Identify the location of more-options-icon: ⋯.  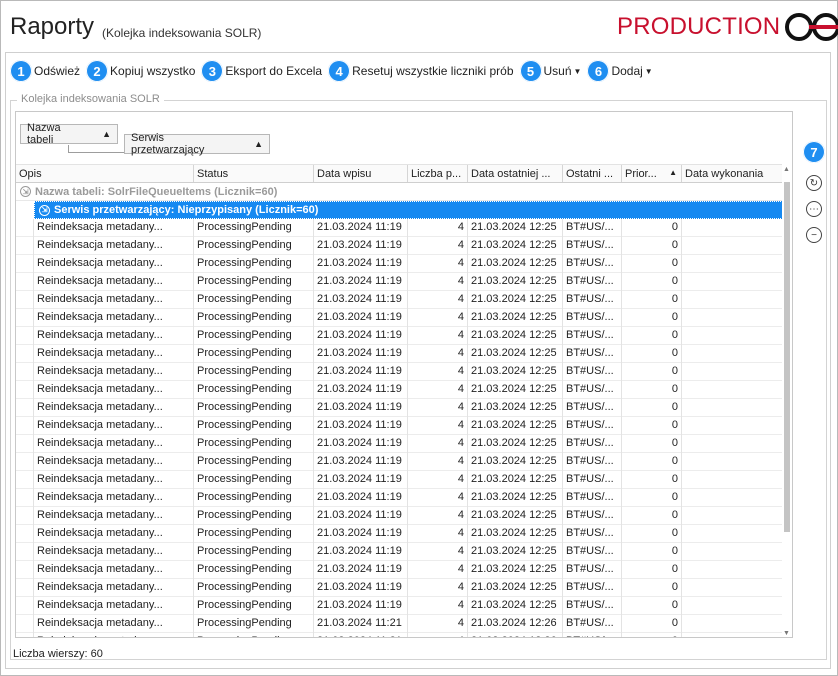
(814, 209).